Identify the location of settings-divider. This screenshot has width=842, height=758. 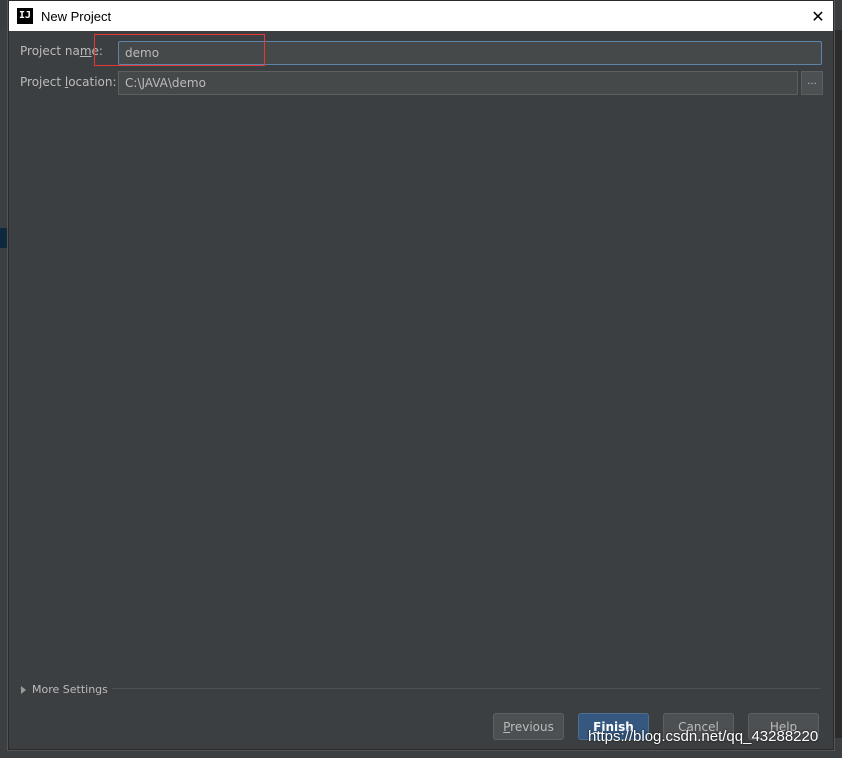
(420, 688).